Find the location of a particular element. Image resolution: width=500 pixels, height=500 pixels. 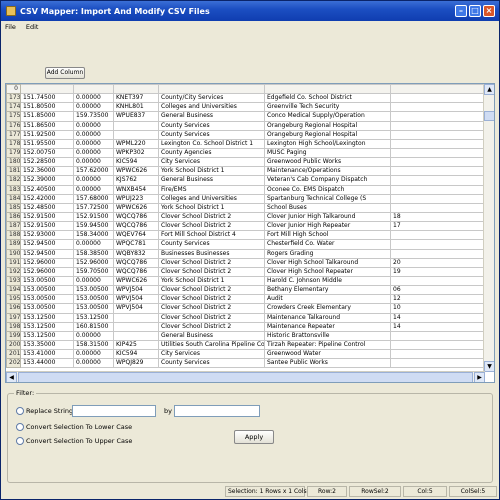

vertical-scrollbar: ▲ ▼ is located at coordinates (488, 228).